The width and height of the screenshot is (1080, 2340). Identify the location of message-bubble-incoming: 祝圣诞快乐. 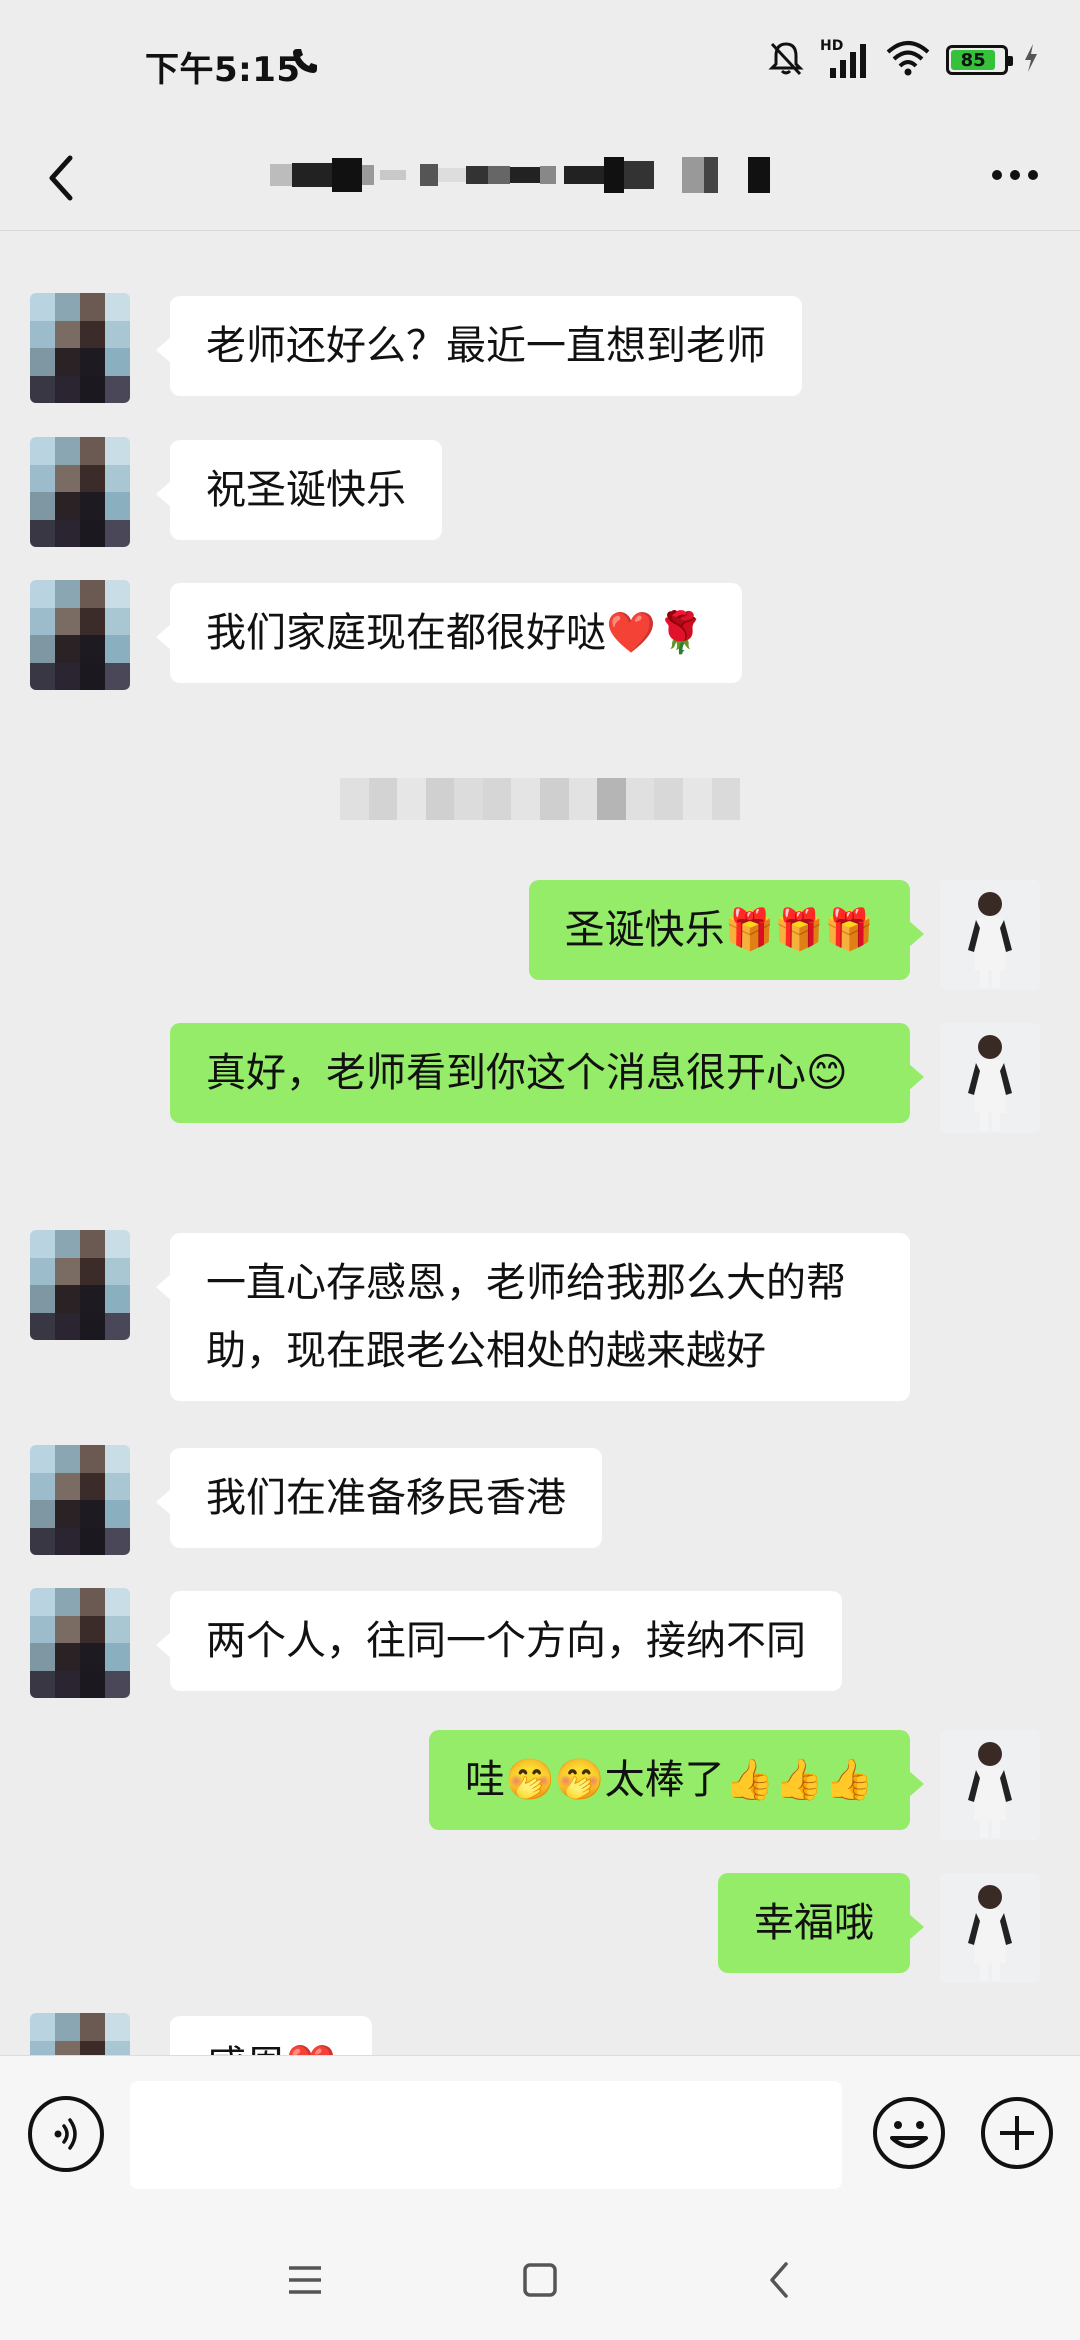
(299, 490).